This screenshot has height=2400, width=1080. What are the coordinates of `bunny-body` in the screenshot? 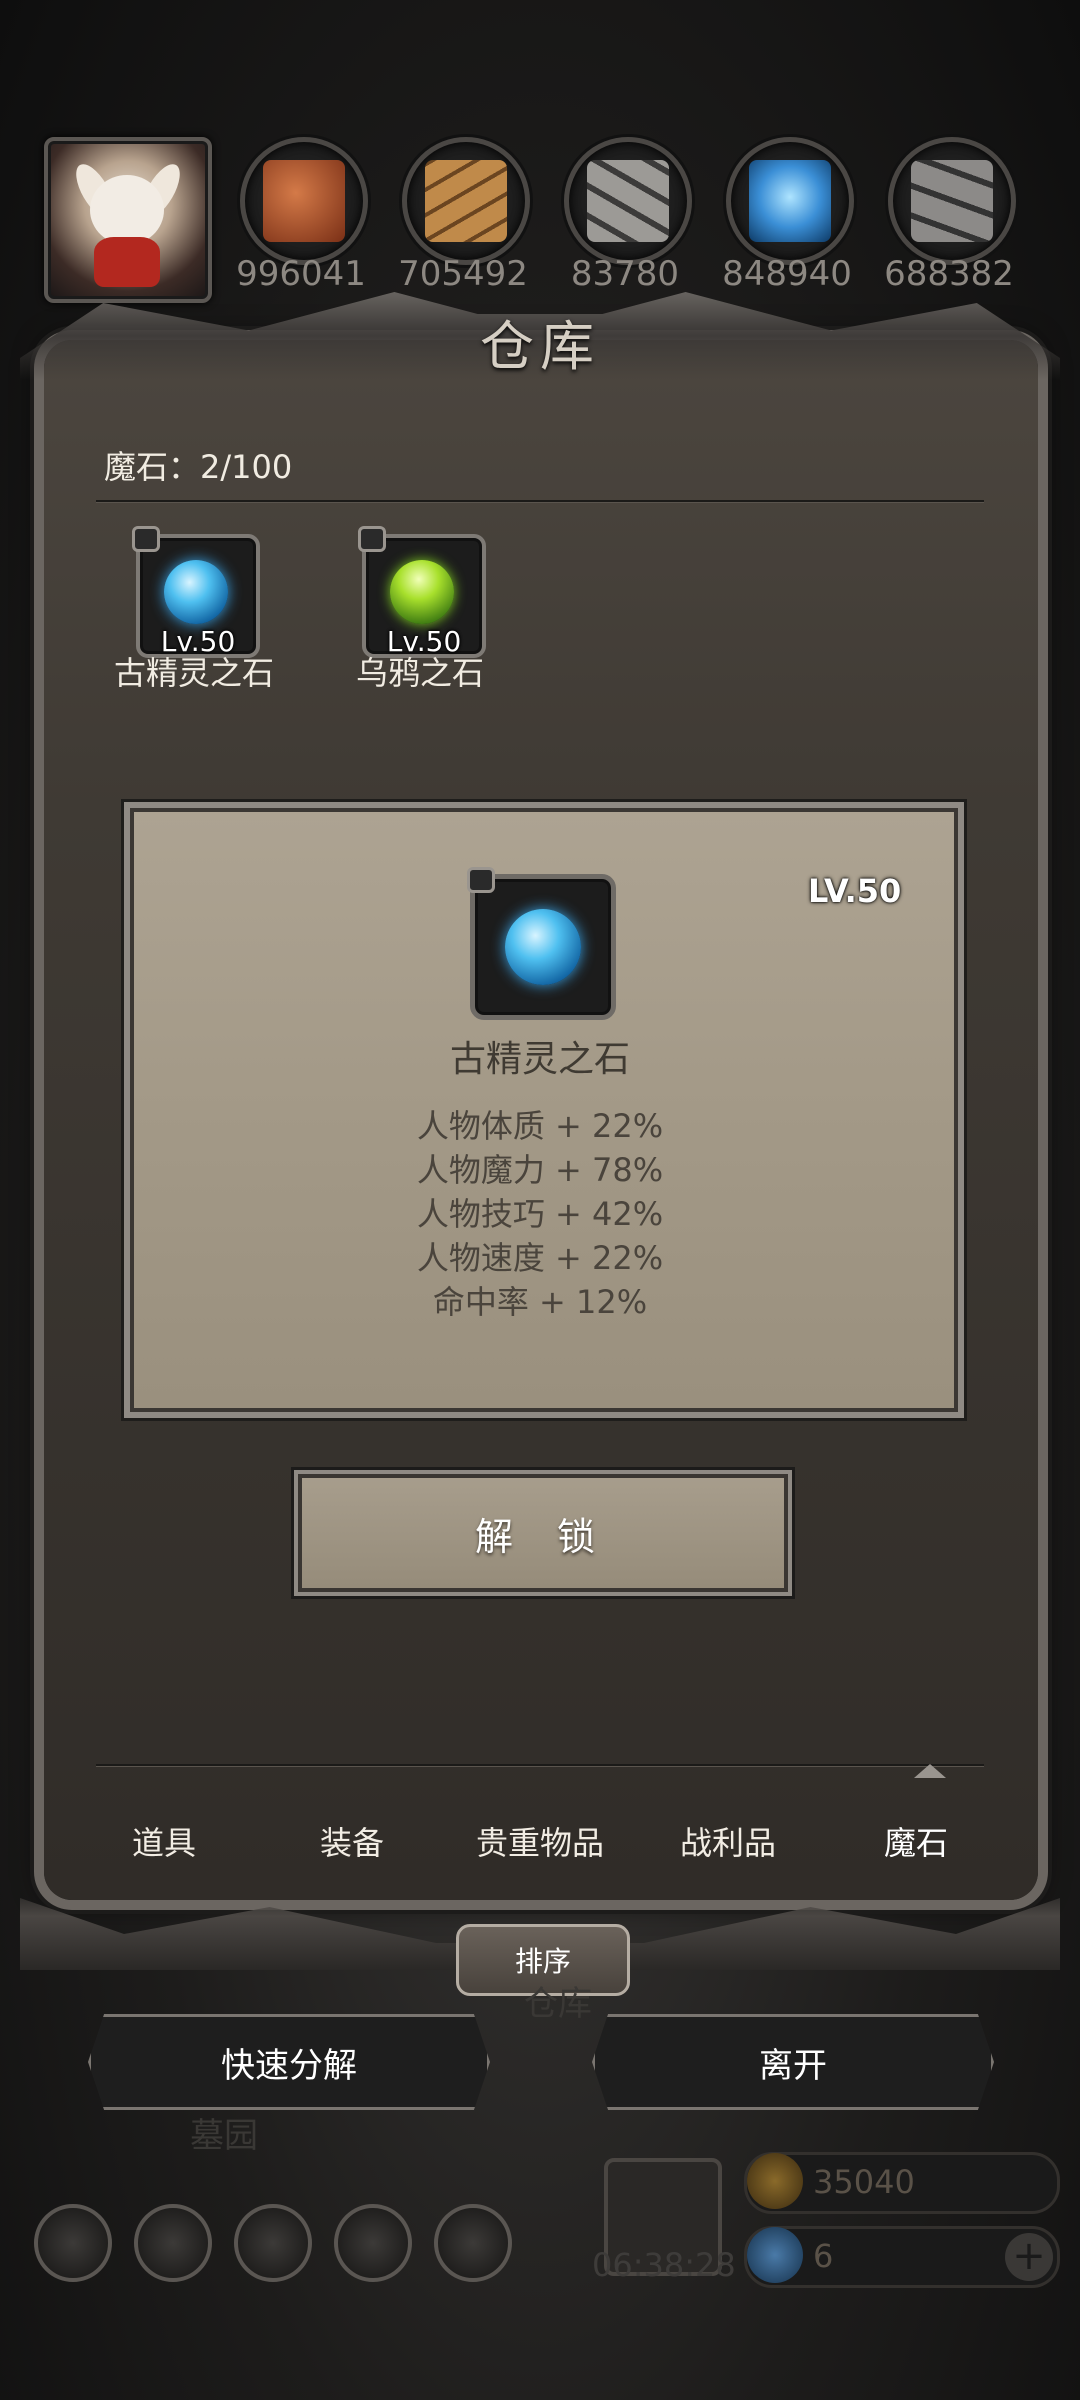 It's located at (127, 262).